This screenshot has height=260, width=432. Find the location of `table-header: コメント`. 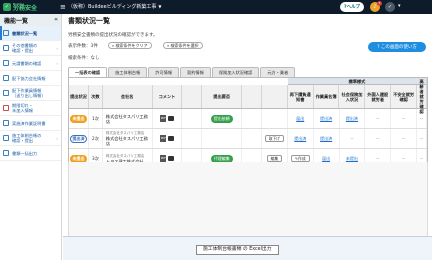

table-header: コメント is located at coordinates (168, 96).